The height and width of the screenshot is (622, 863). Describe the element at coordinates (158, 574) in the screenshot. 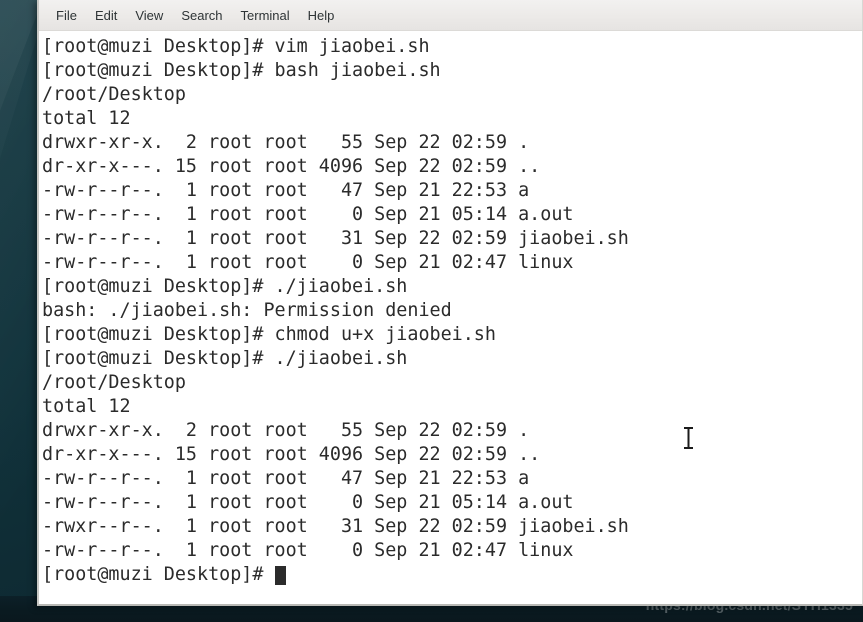

I see `terminal-prompt-text: [root@muzi Desktop]#` at that location.